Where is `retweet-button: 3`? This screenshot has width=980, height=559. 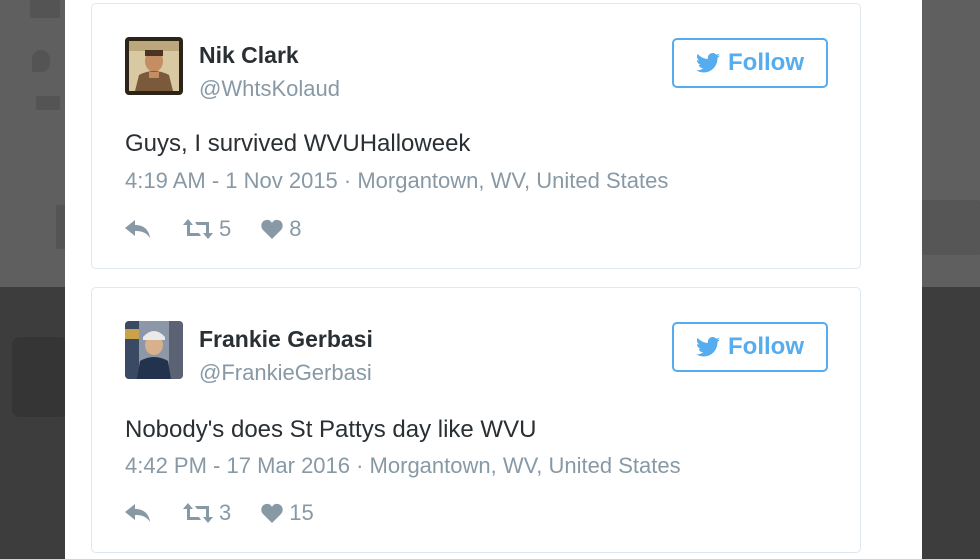
retweet-button: 3 is located at coordinates (207, 513).